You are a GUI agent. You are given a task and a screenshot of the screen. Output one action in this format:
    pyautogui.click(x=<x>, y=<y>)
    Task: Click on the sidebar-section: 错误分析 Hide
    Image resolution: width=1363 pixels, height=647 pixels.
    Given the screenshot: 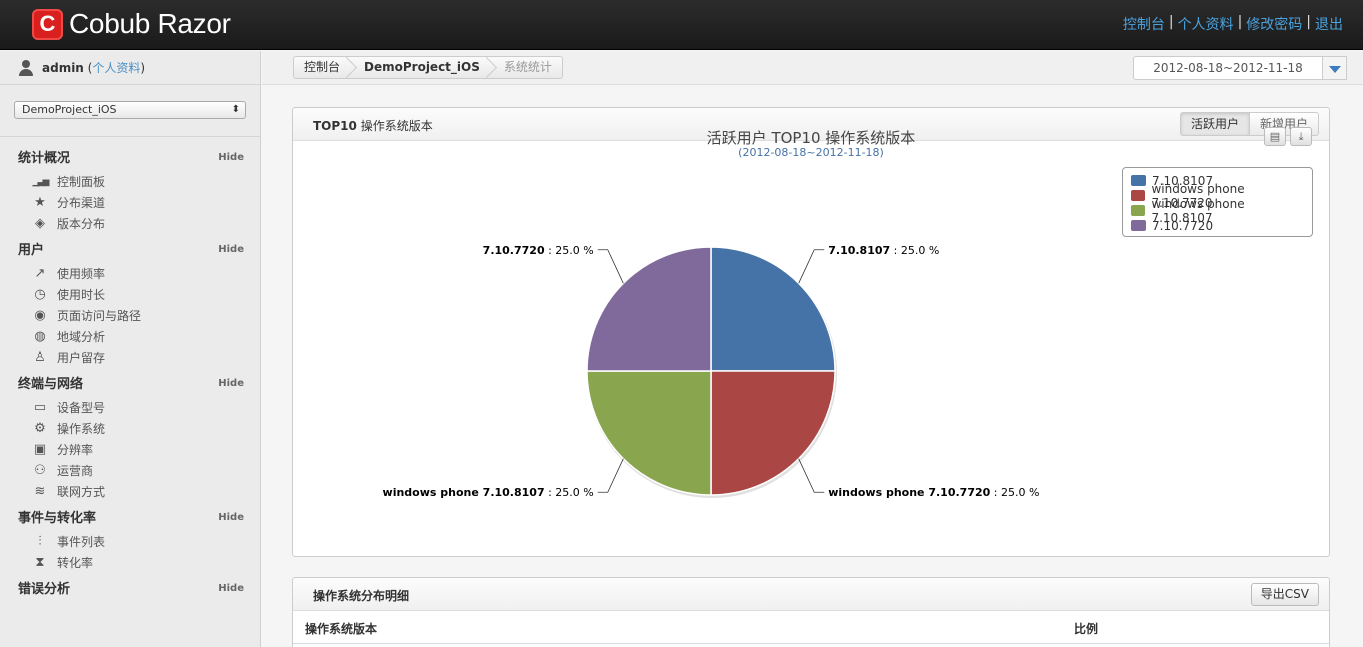 What is the action you would take?
    pyautogui.click(x=130, y=590)
    